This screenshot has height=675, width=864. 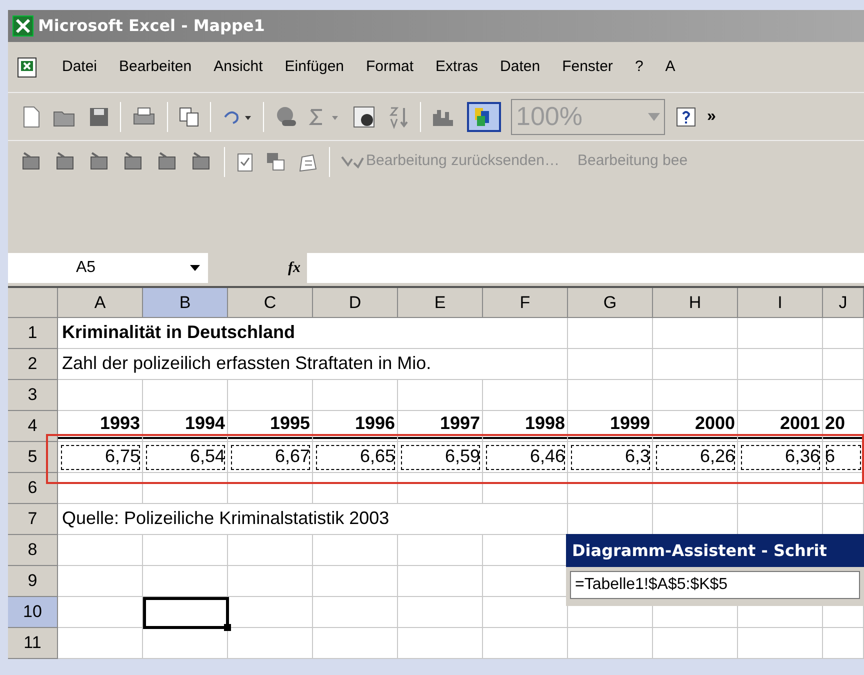 I want to click on toolbar-overflow: », so click(x=711, y=116).